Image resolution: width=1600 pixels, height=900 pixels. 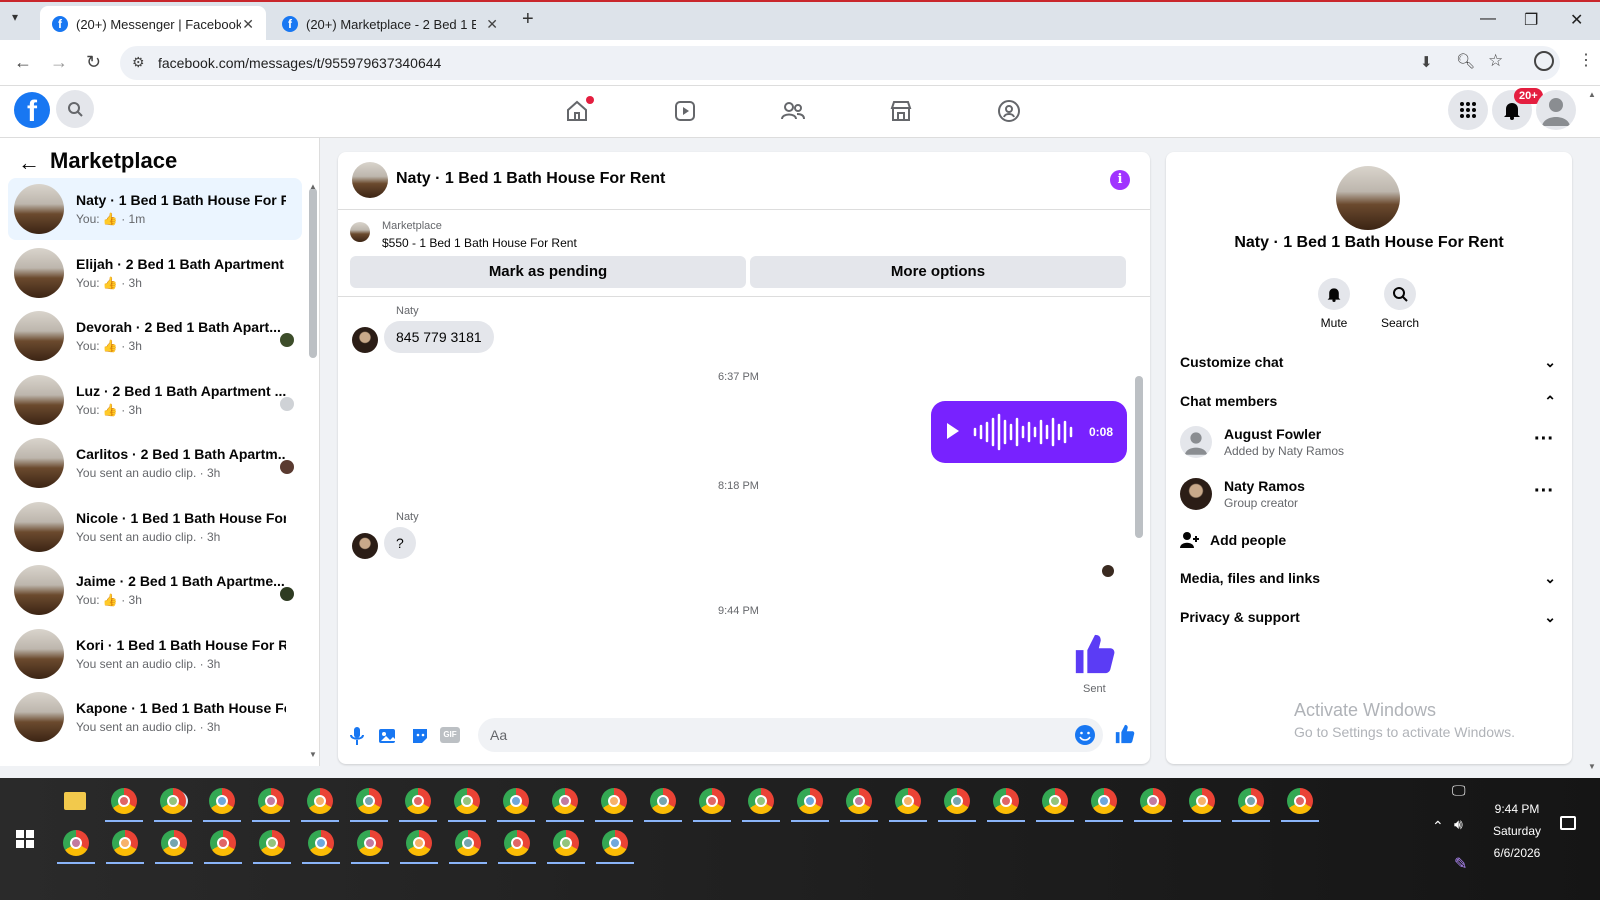 What do you see at coordinates (1576, 20) in the screenshot?
I see `close-window-icon: ✕` at bounding box center [1576, 20].